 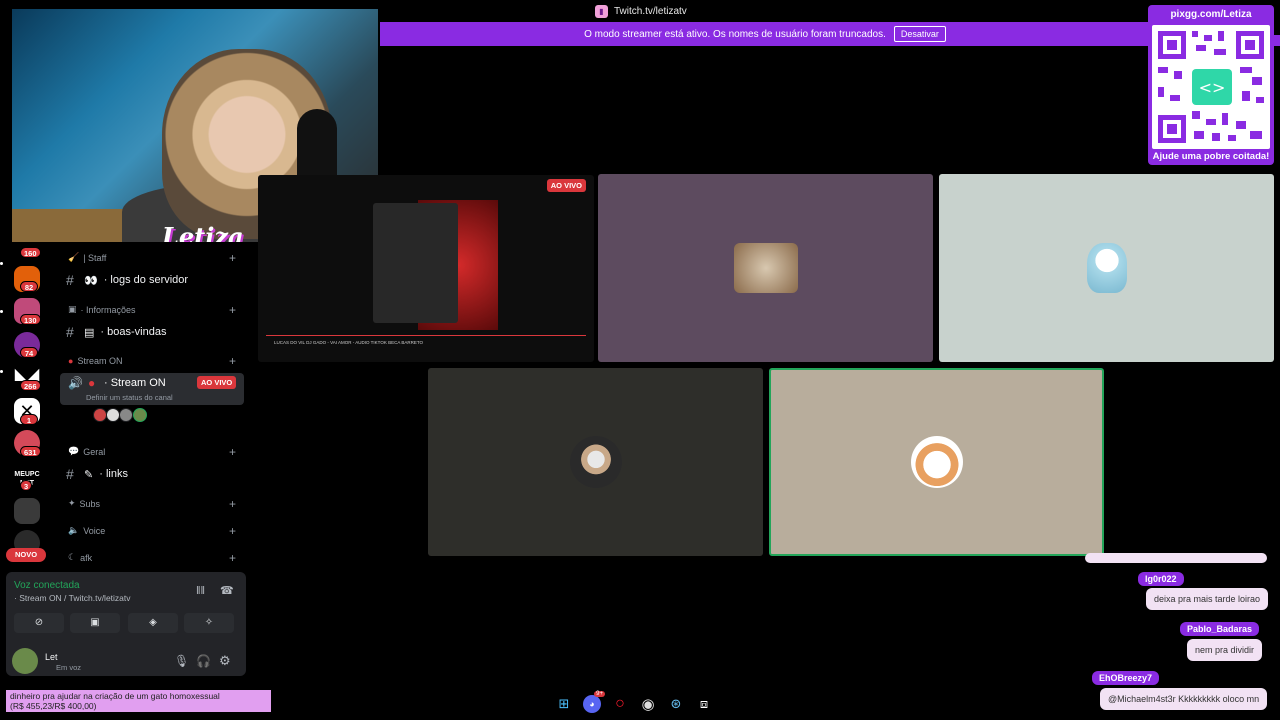 I want to click on effects-button: ✧, so click(x=209, y=623).